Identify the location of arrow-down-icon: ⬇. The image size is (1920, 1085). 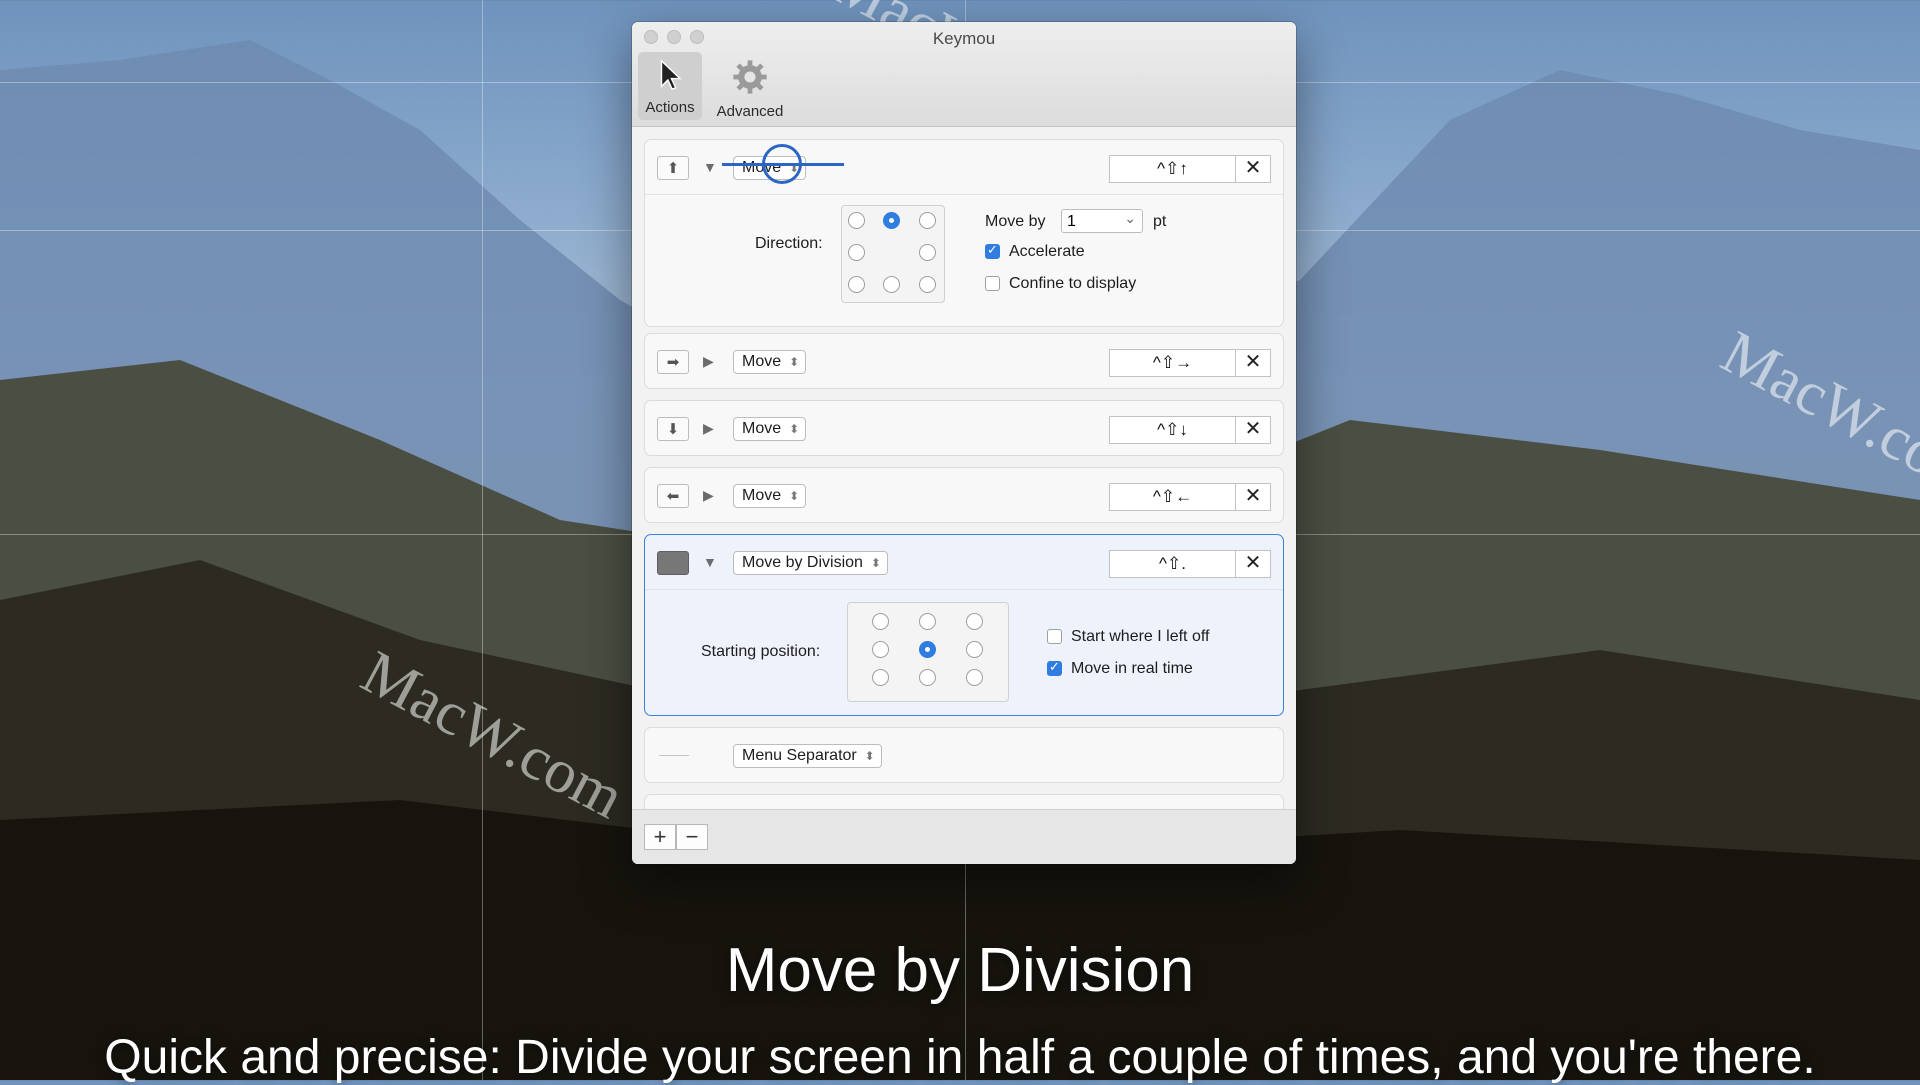
(673, 429).